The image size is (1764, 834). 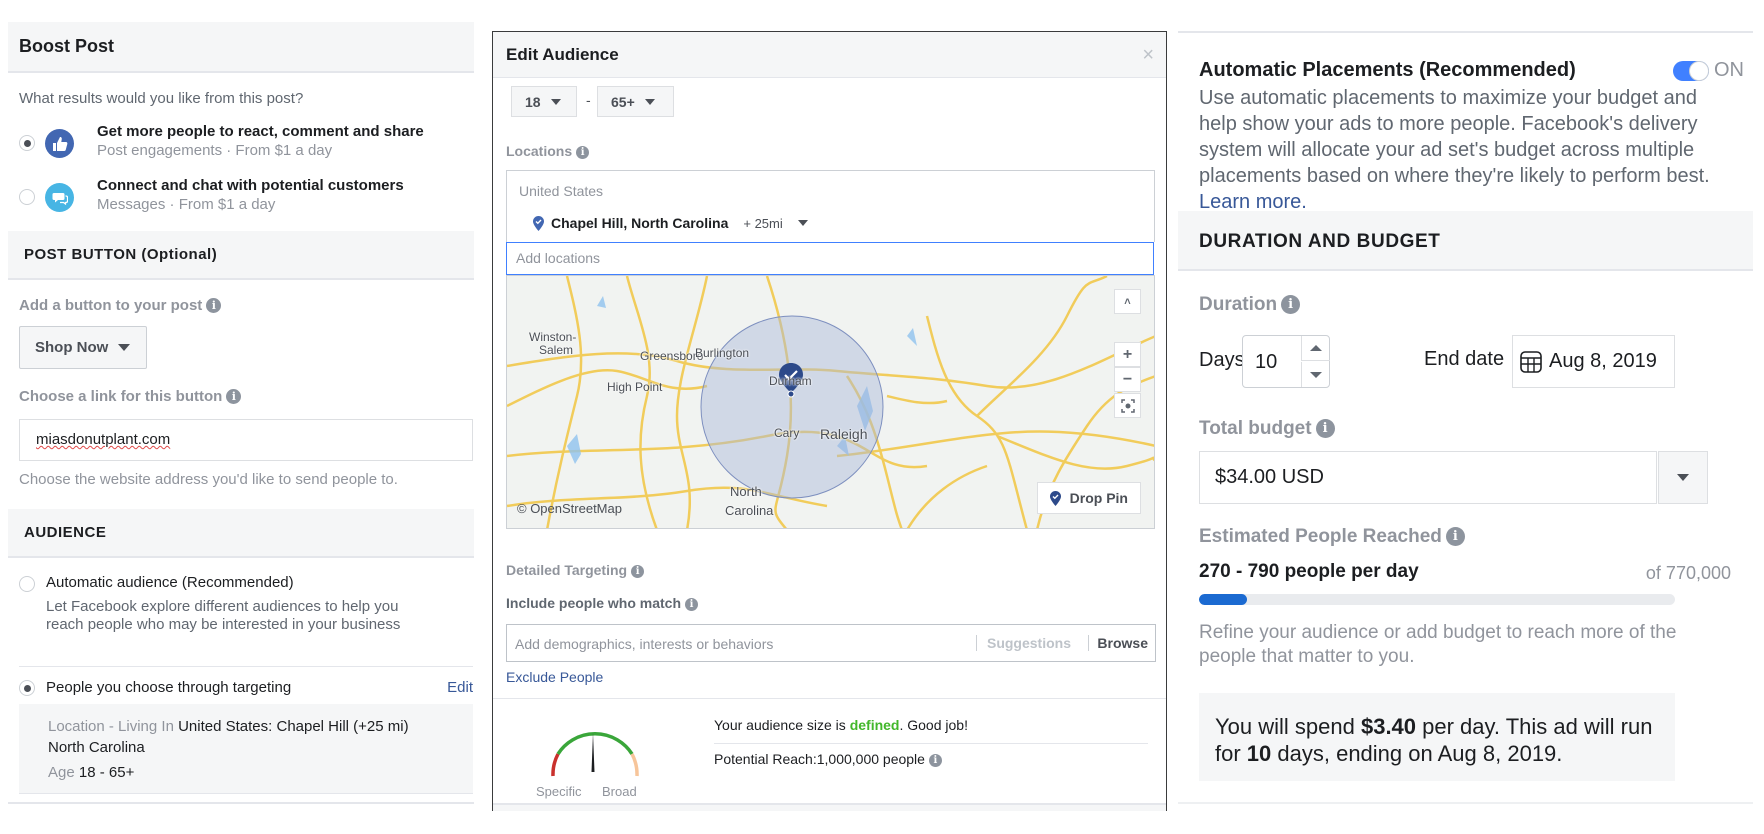 What do you see at coordinates (246, 440) in the screenshot?
I see `website-url-input: miasdonutplant.com` at bounding box center [246, 440].